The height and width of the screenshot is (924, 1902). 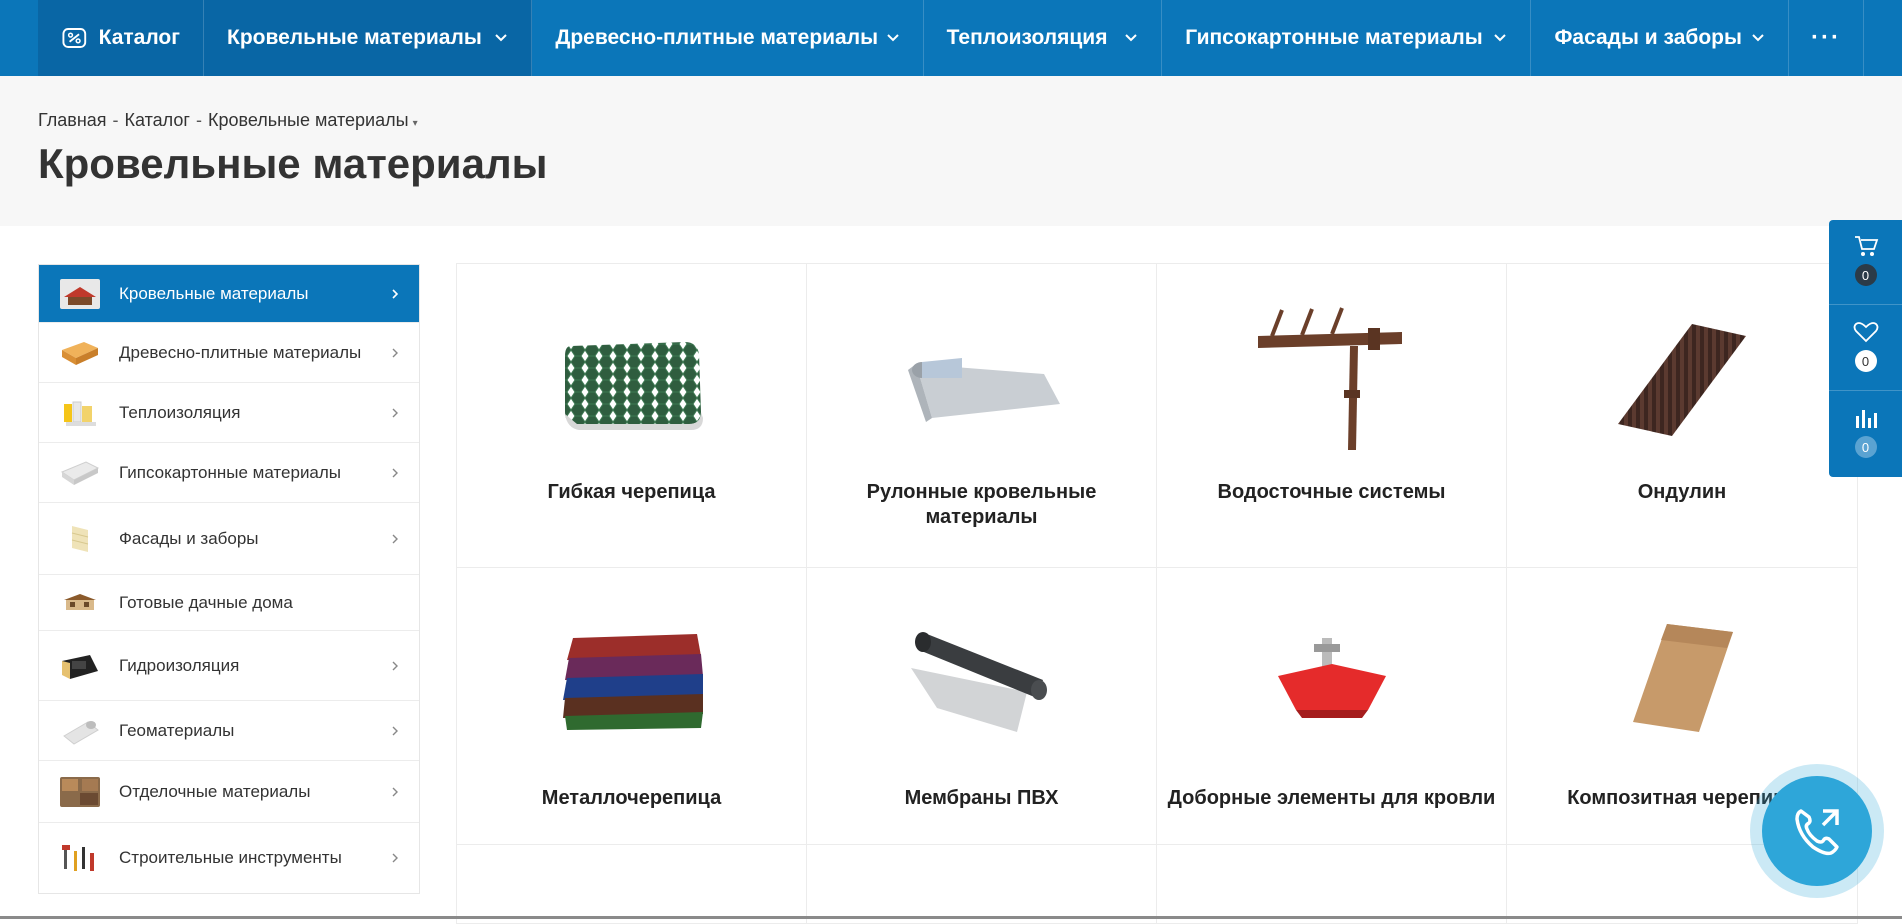 I want to click on phone-call-icon, so click(x=1817, y=832).